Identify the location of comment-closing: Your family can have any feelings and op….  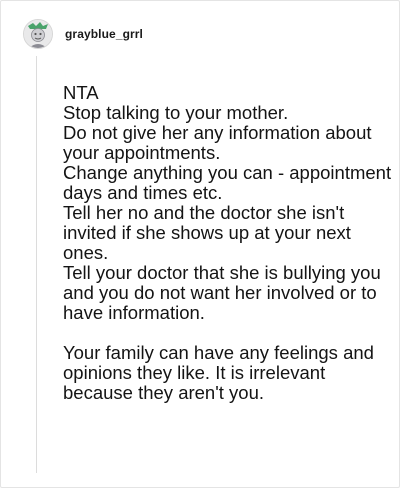
(221, 372).